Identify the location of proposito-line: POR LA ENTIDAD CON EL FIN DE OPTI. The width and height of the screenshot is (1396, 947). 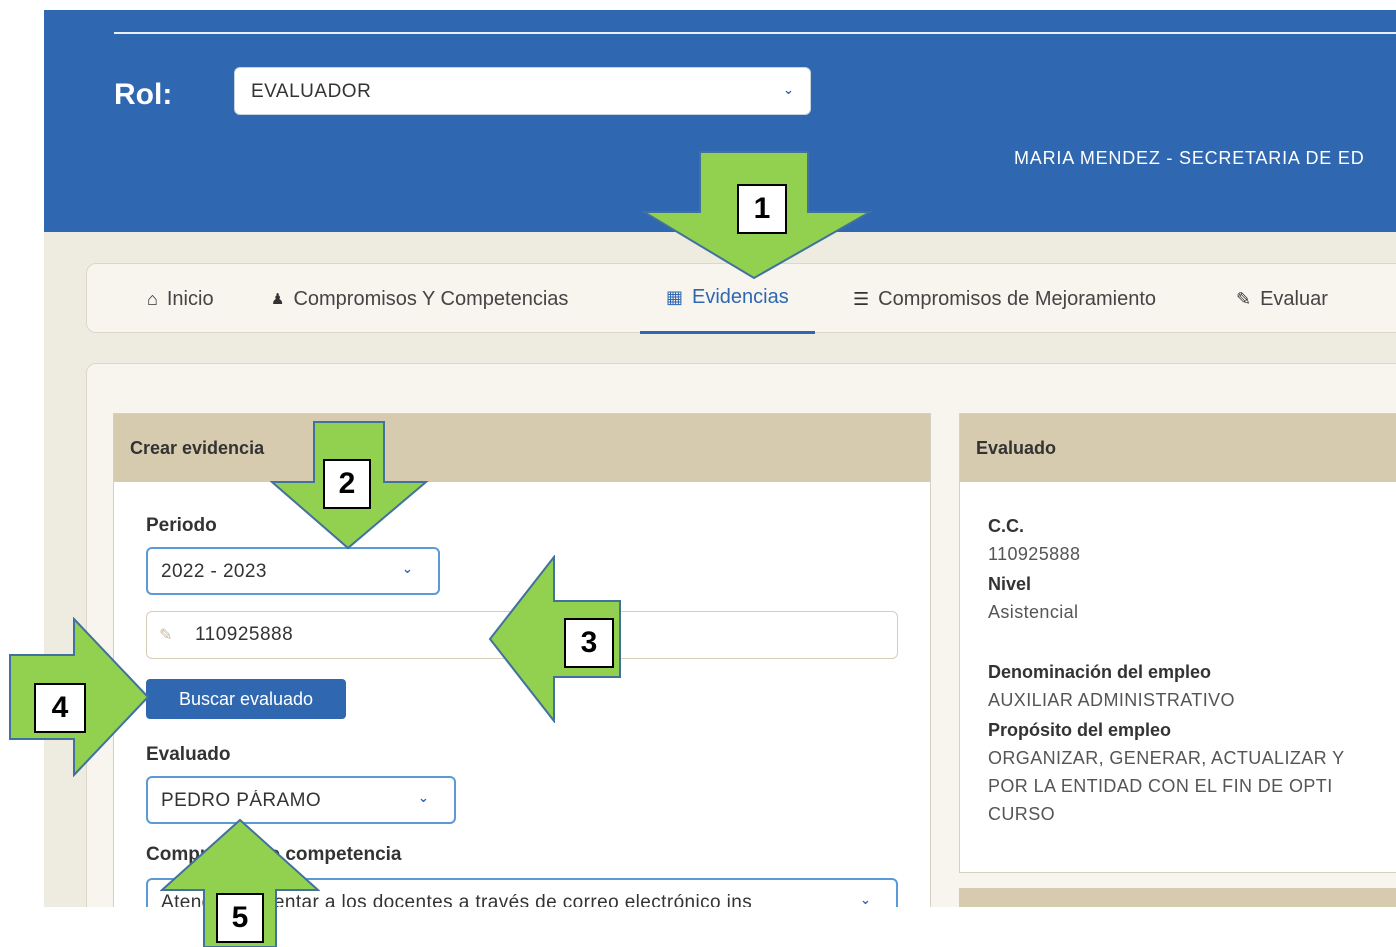
(1160, 786).